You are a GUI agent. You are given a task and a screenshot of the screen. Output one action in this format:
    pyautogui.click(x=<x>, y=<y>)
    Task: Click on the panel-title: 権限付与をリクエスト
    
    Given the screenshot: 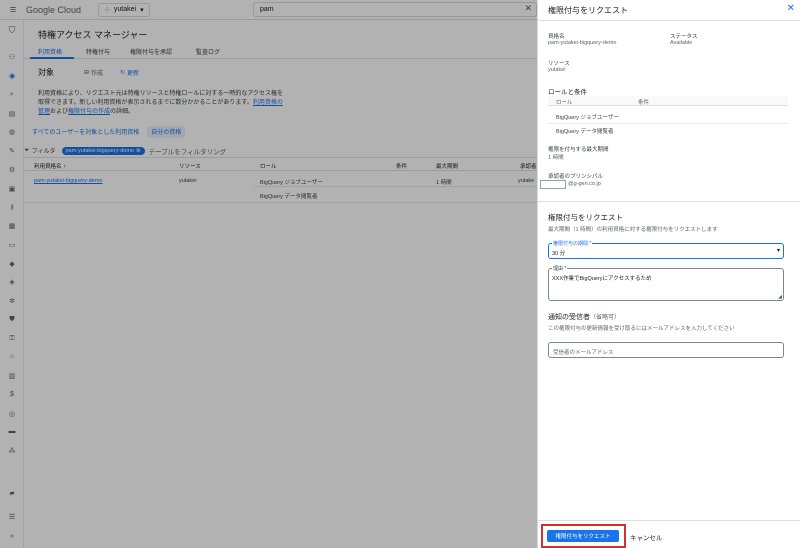 What is the action you would take?
    pyautogui.click(x=588, y=10)
    